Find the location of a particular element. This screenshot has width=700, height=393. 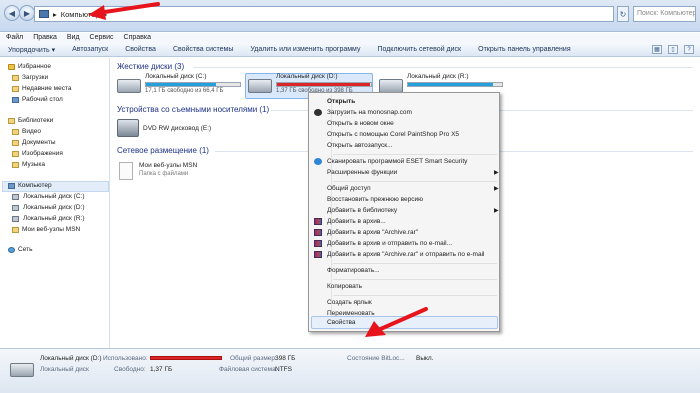

star-icon is located at coordinates (11, 66).